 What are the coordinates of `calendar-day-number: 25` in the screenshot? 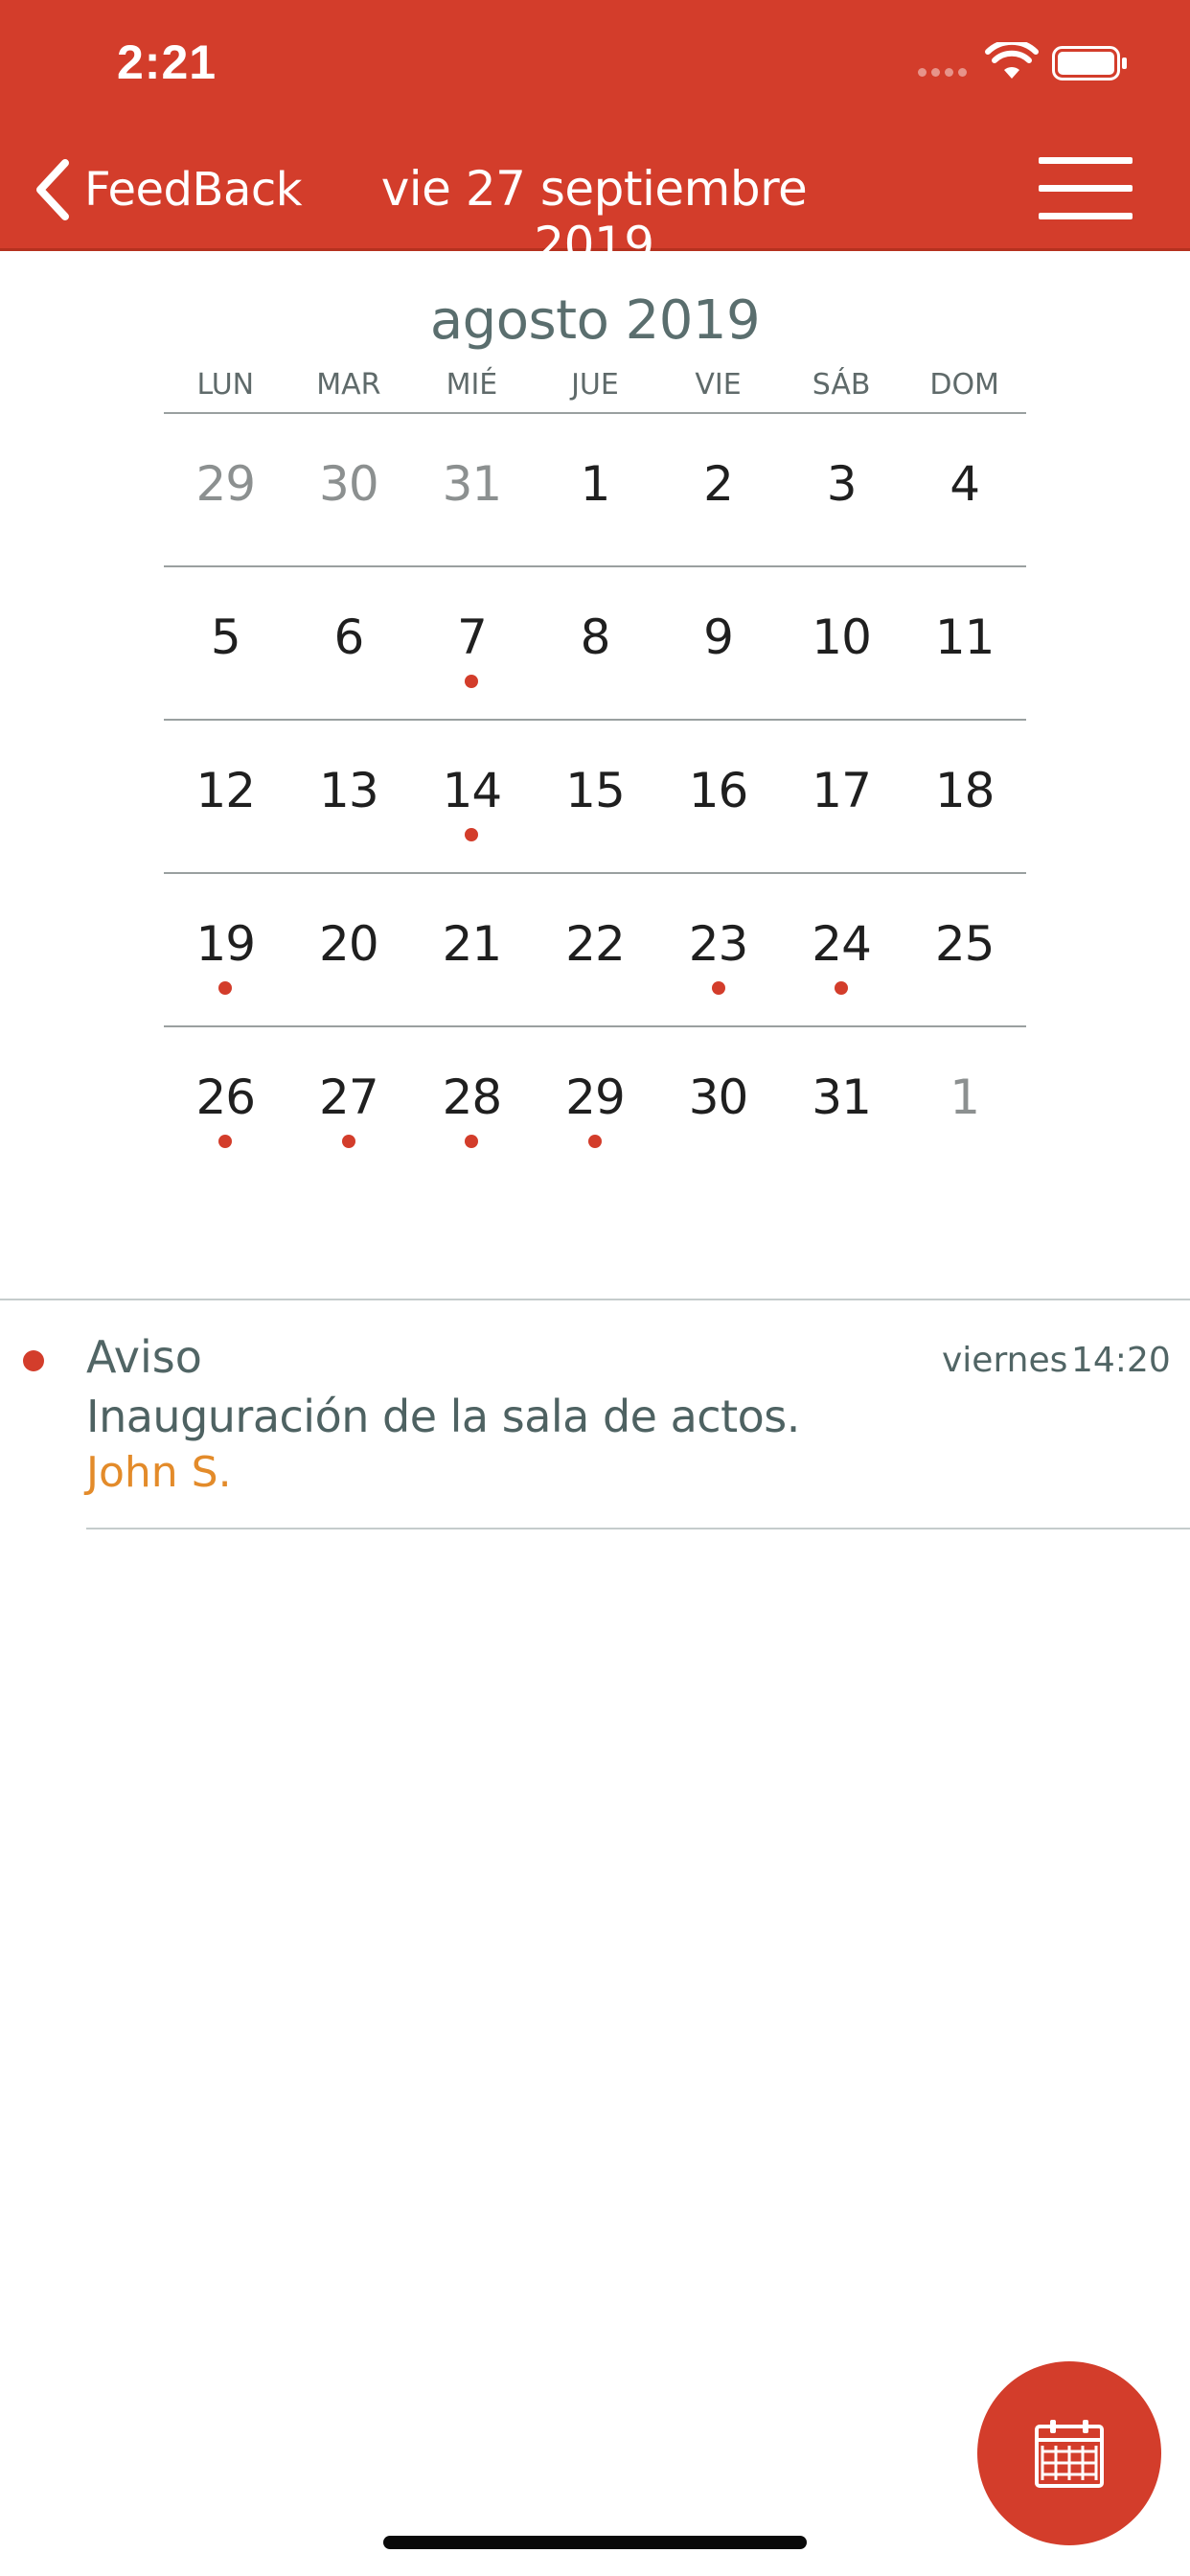 It's located at (965, 944).